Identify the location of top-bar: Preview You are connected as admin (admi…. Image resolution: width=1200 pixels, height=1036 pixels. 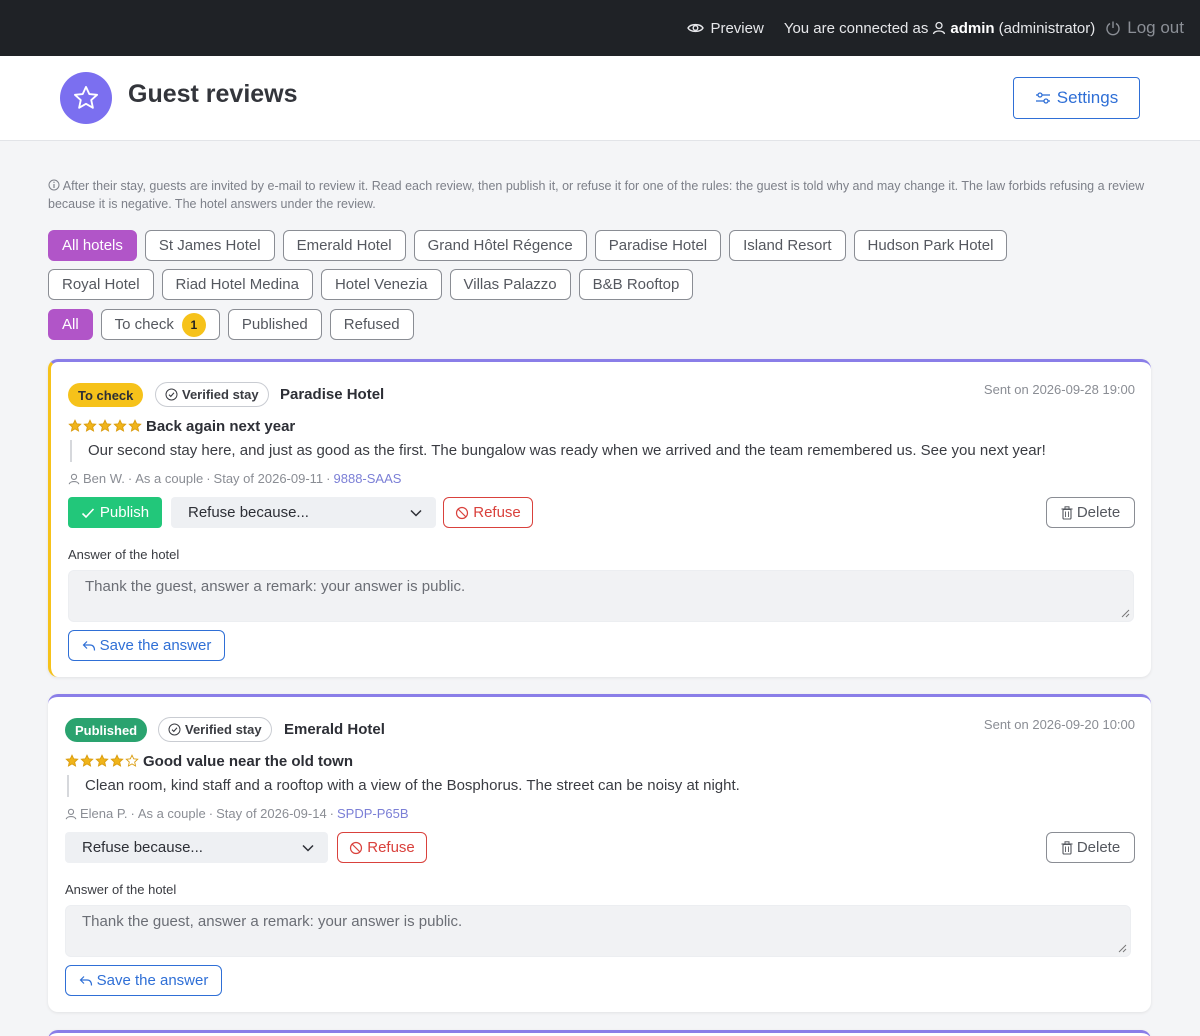
(600, 28).